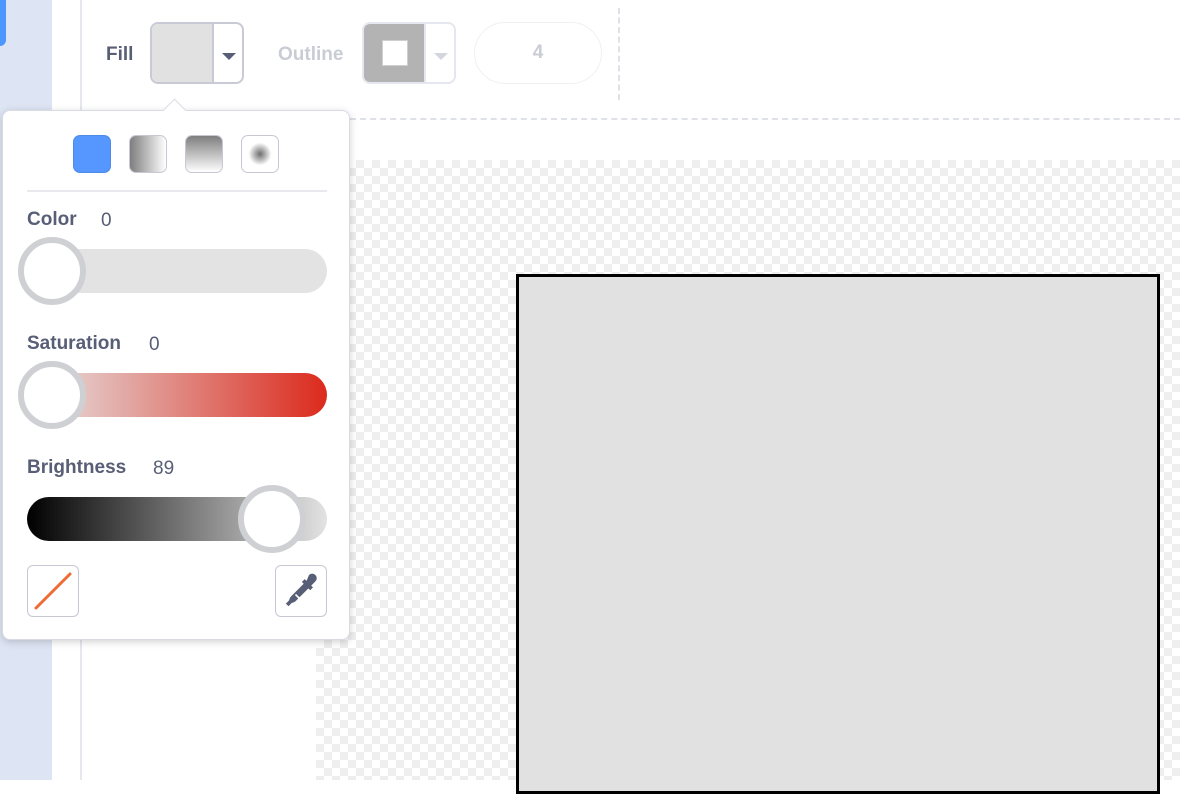 The width and height of the screenshot is (1180, 794). What do you see at coordinates (106, 220) in the screenshot?
I see `color-value: 0` at bounding box center [106, 220].